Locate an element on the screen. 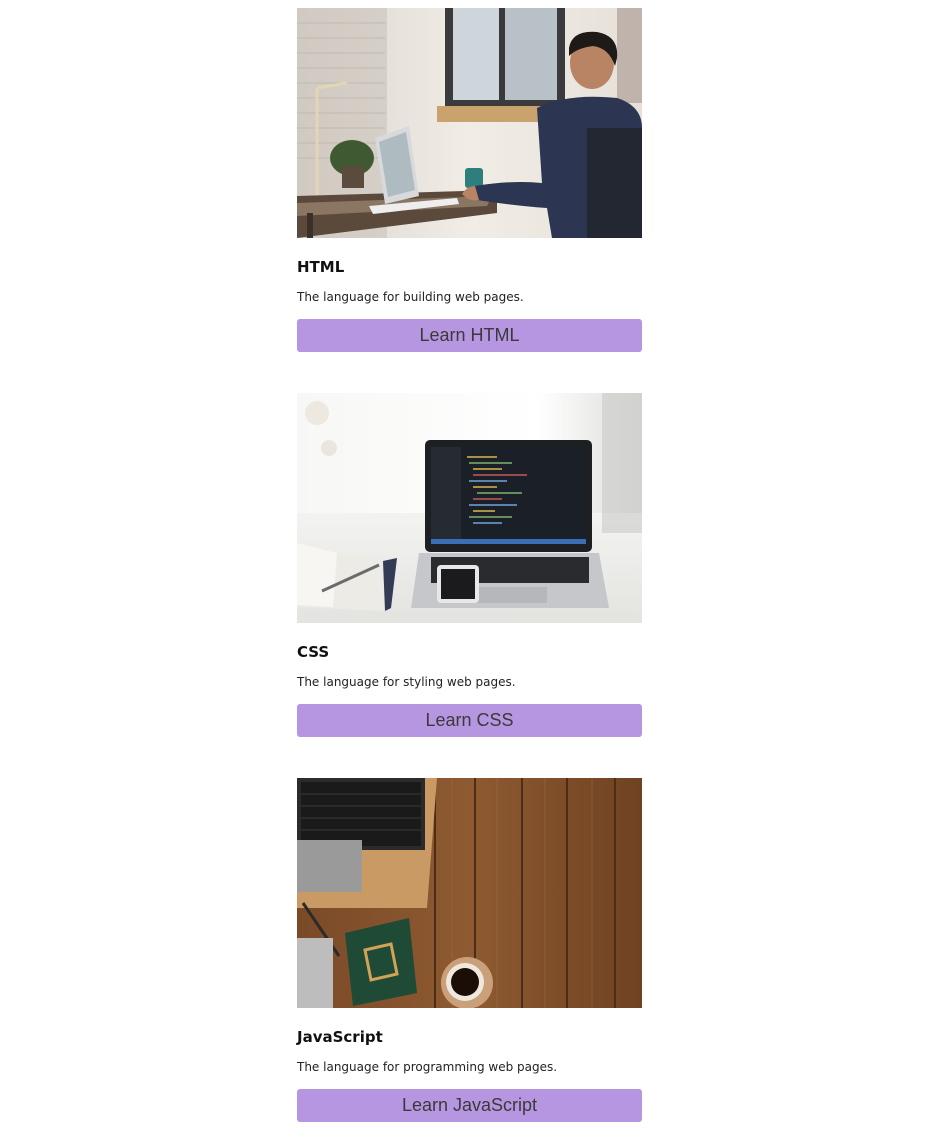 The height and width of the screenshot is (1139, 942). course-description: The language for programming web pages. is located at coordinates (427, 1067).